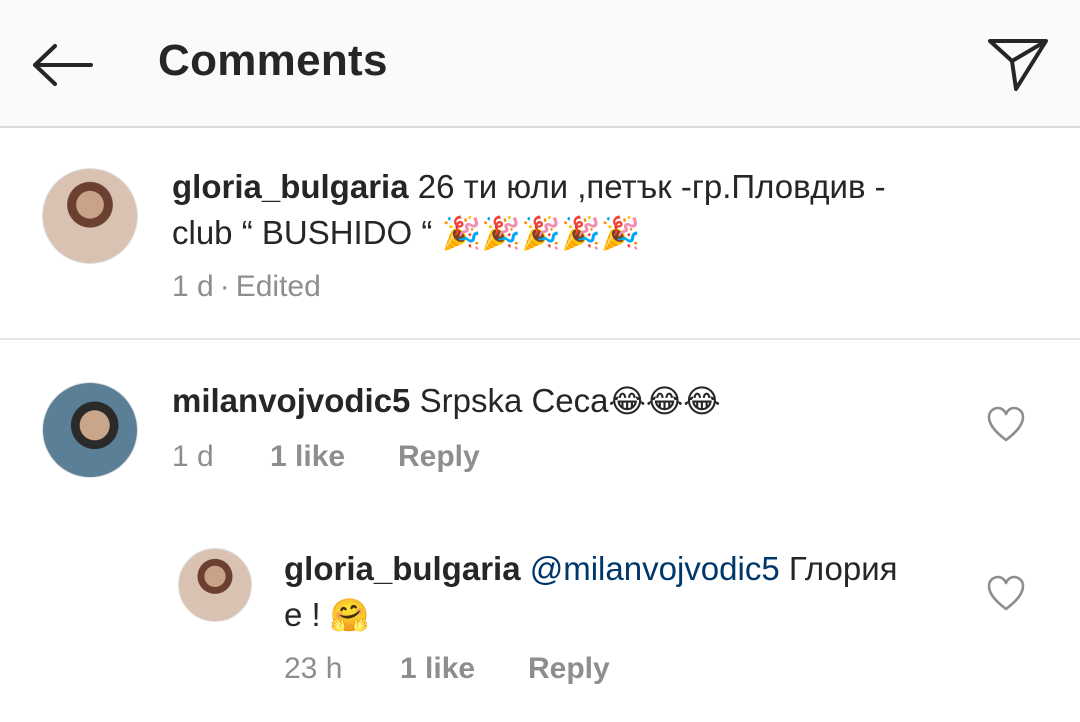 Image resolution: width=1080 pixels, height=722 pixels. I want to click on caption-edited: Edited, so click(278, 286).